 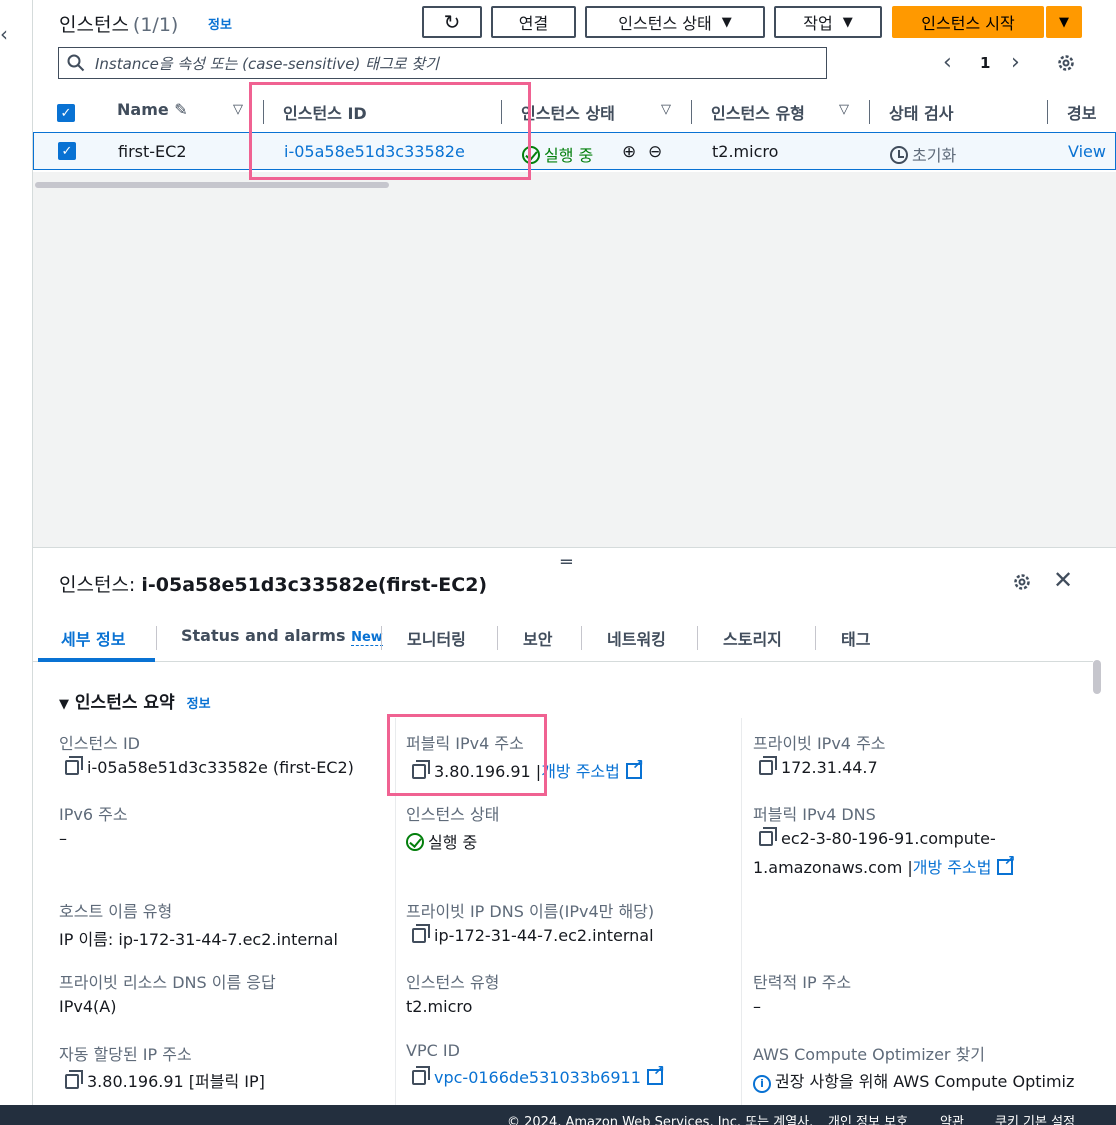 I want to click on refresh-button: ↻, so click(x=452, y=22).